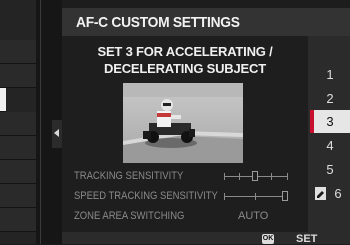 The image size is (350, 245). Describe the element at coordinates (330, 145) in the screenshot. I see `set-item-4: 4` at that location.